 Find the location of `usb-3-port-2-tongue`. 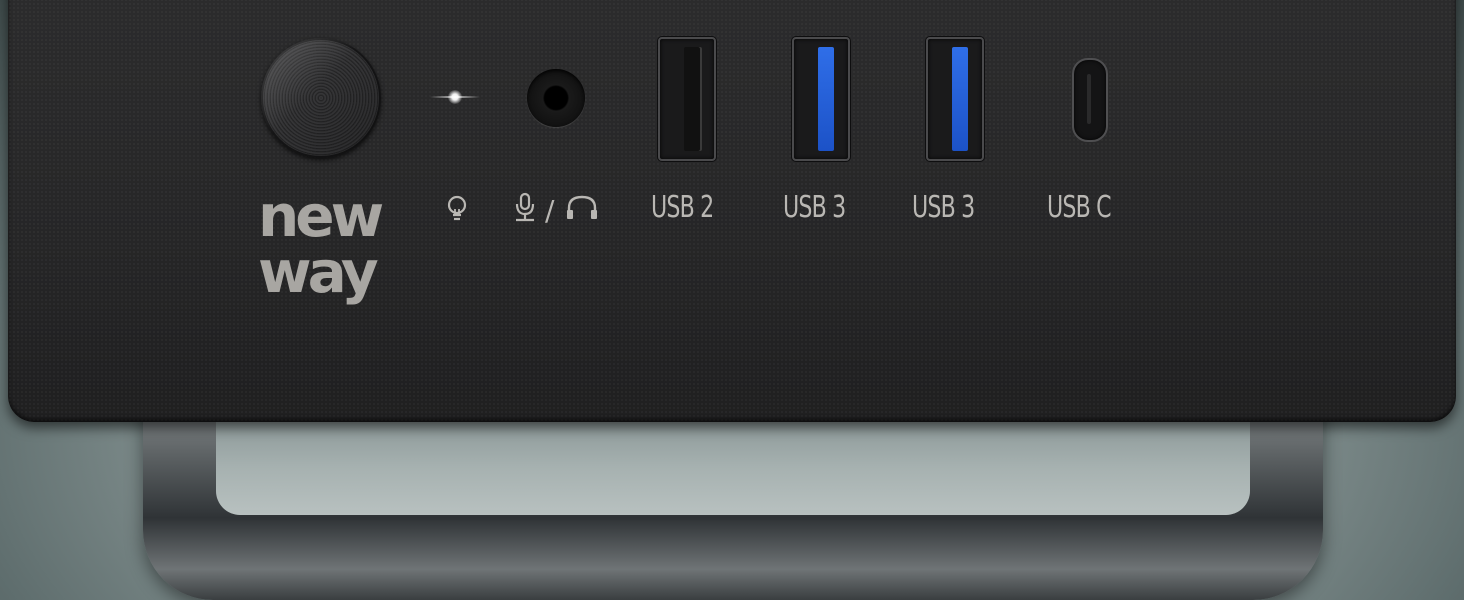

usb-3-port-2-tongue is located at coordinates (960, 99).